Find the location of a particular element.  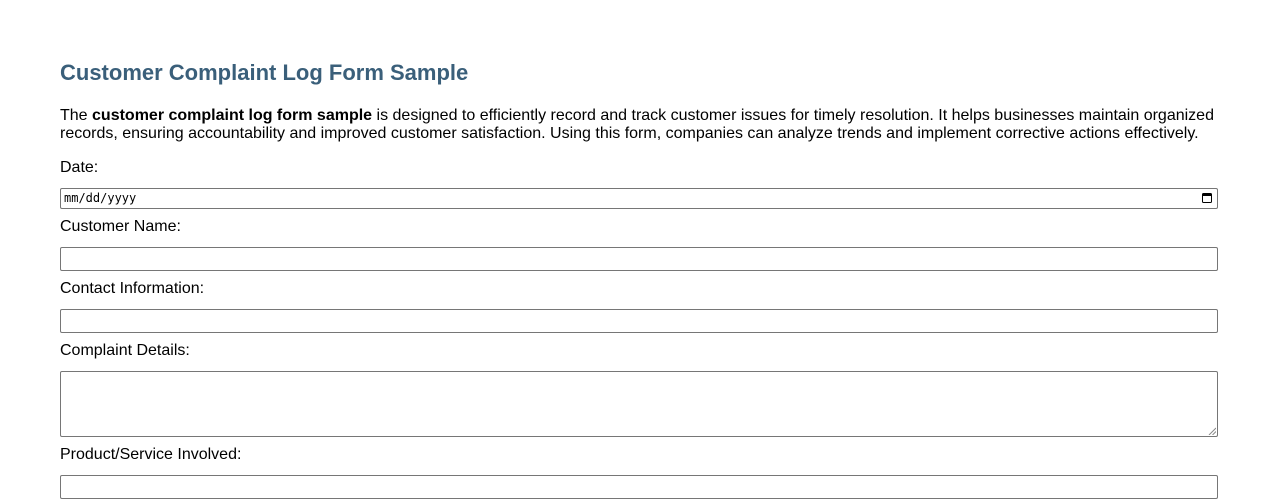

customer-name-input is located at coordinates (639, 259).